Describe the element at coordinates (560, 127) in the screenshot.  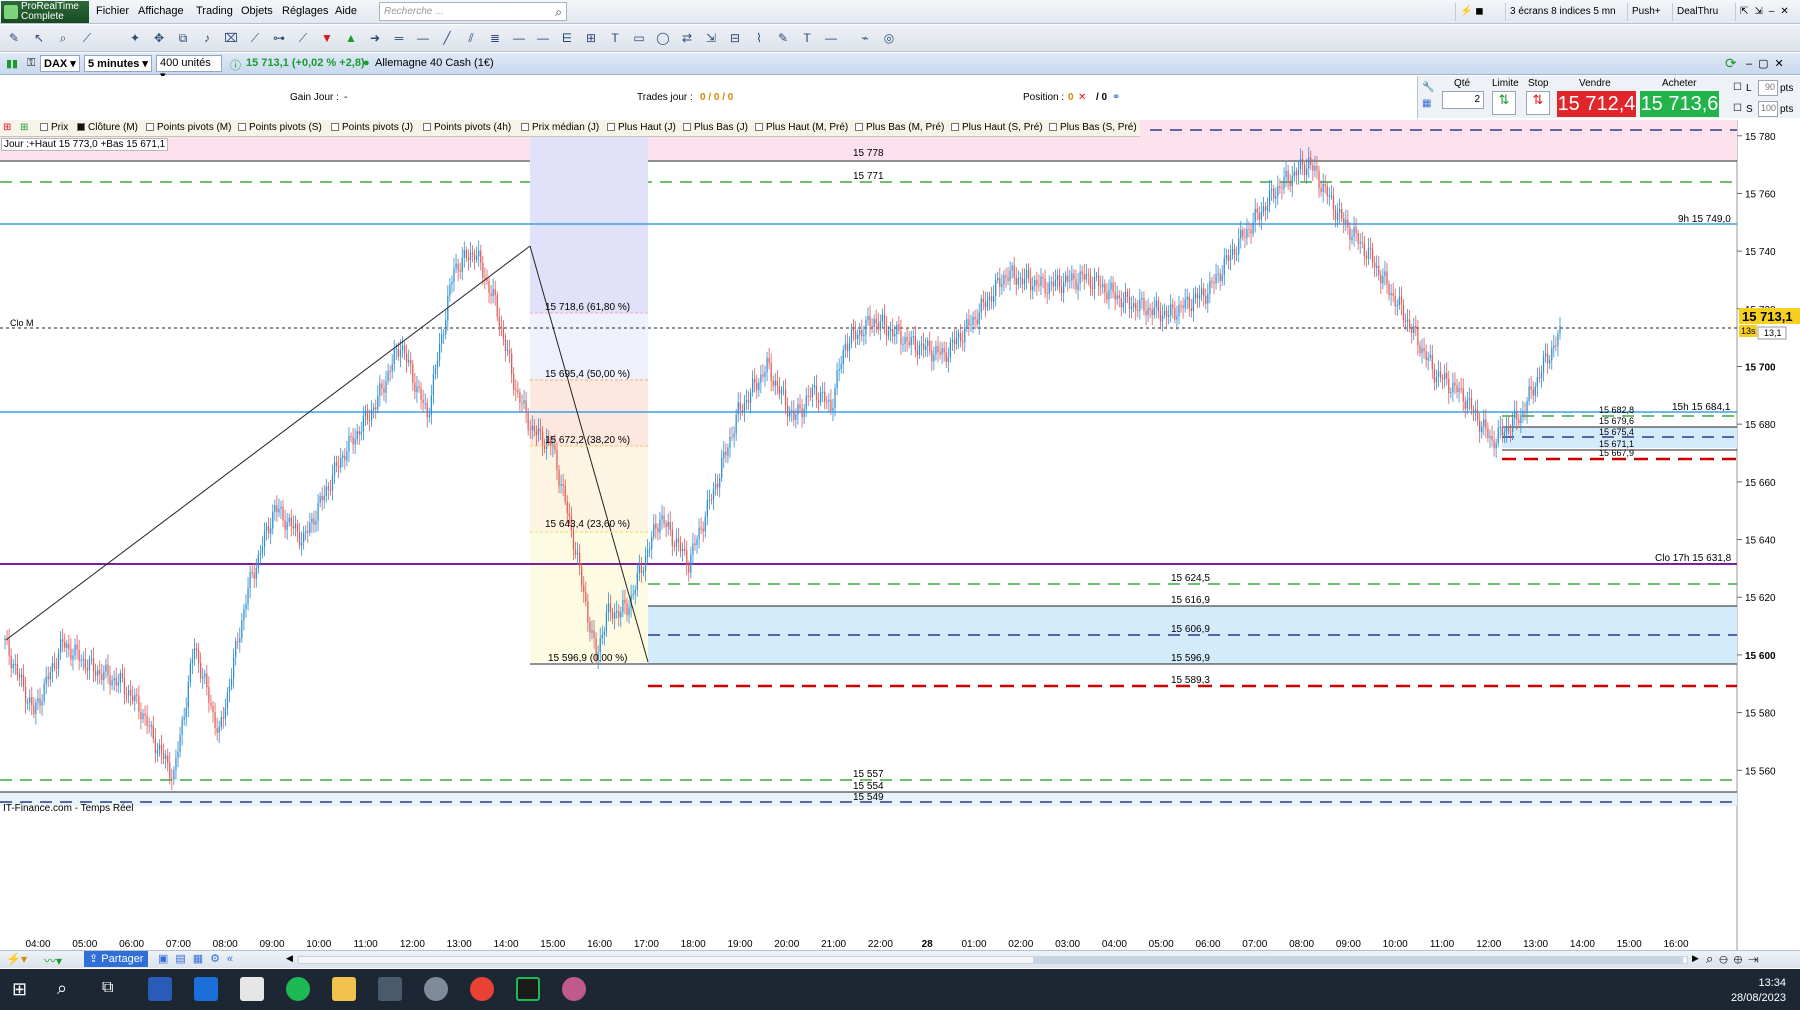
I see `ind-prix-median: Prix médian (J)` at that location.